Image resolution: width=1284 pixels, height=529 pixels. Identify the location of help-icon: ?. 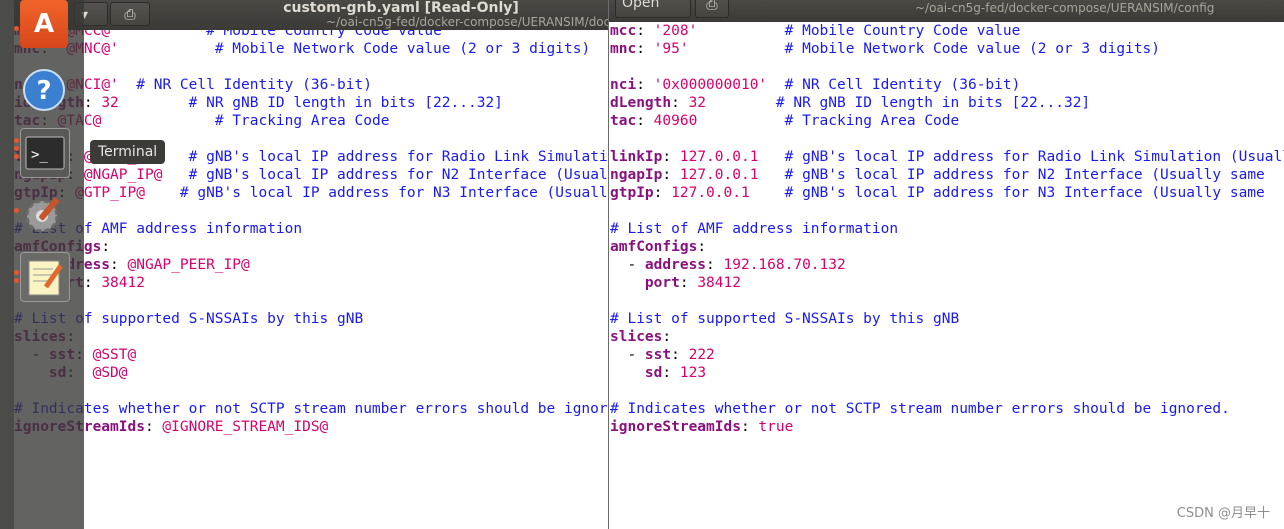
(44, 90).